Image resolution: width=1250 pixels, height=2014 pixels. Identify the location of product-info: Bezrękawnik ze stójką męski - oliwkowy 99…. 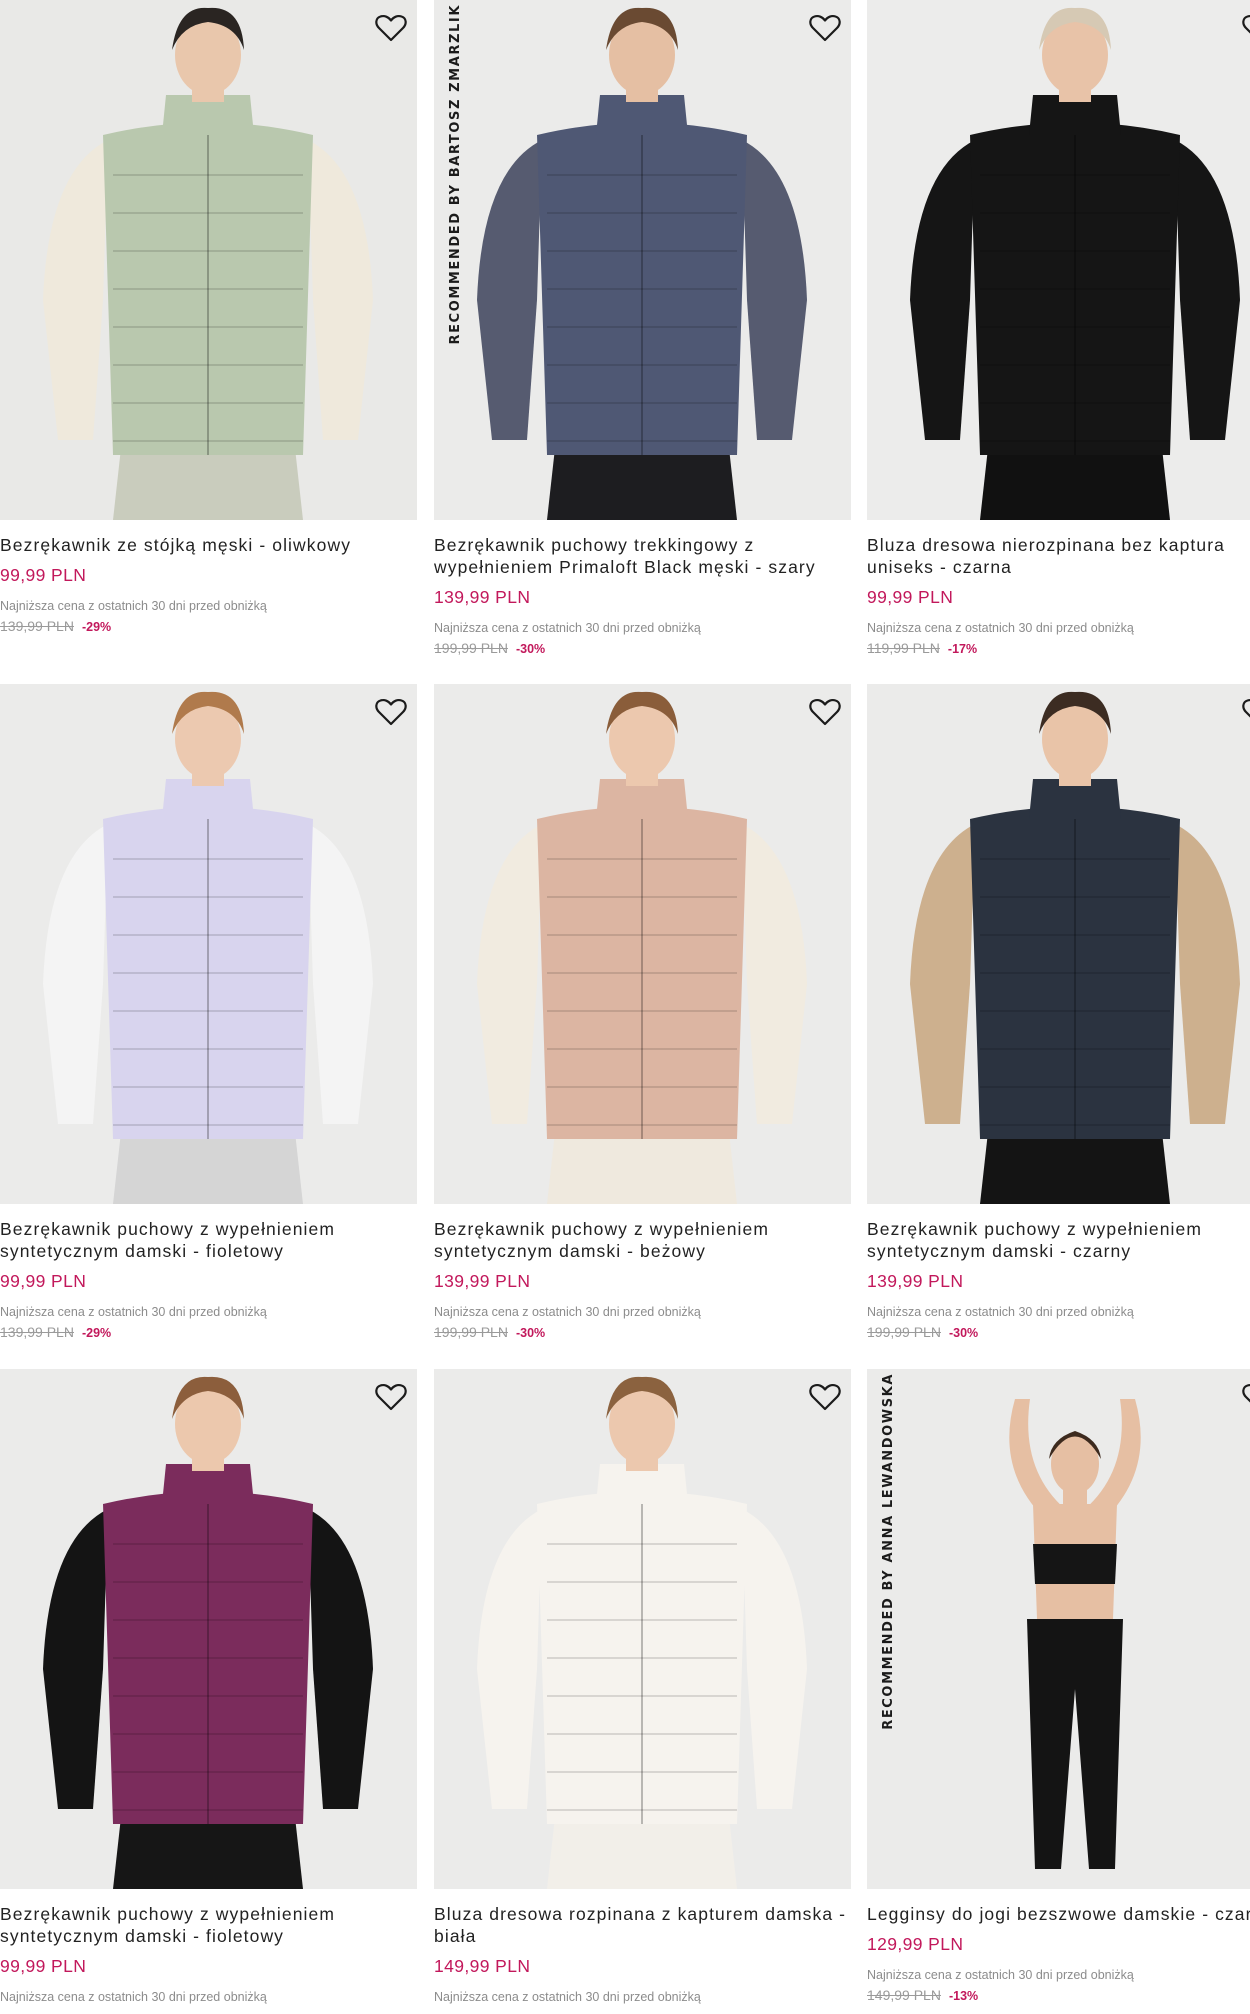
(208, 577).